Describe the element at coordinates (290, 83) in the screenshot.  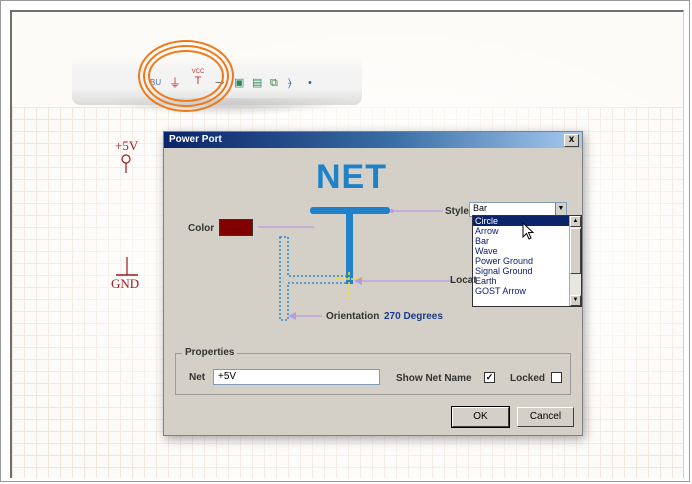
I see `signal-harness-icon: ⦒` at that location.